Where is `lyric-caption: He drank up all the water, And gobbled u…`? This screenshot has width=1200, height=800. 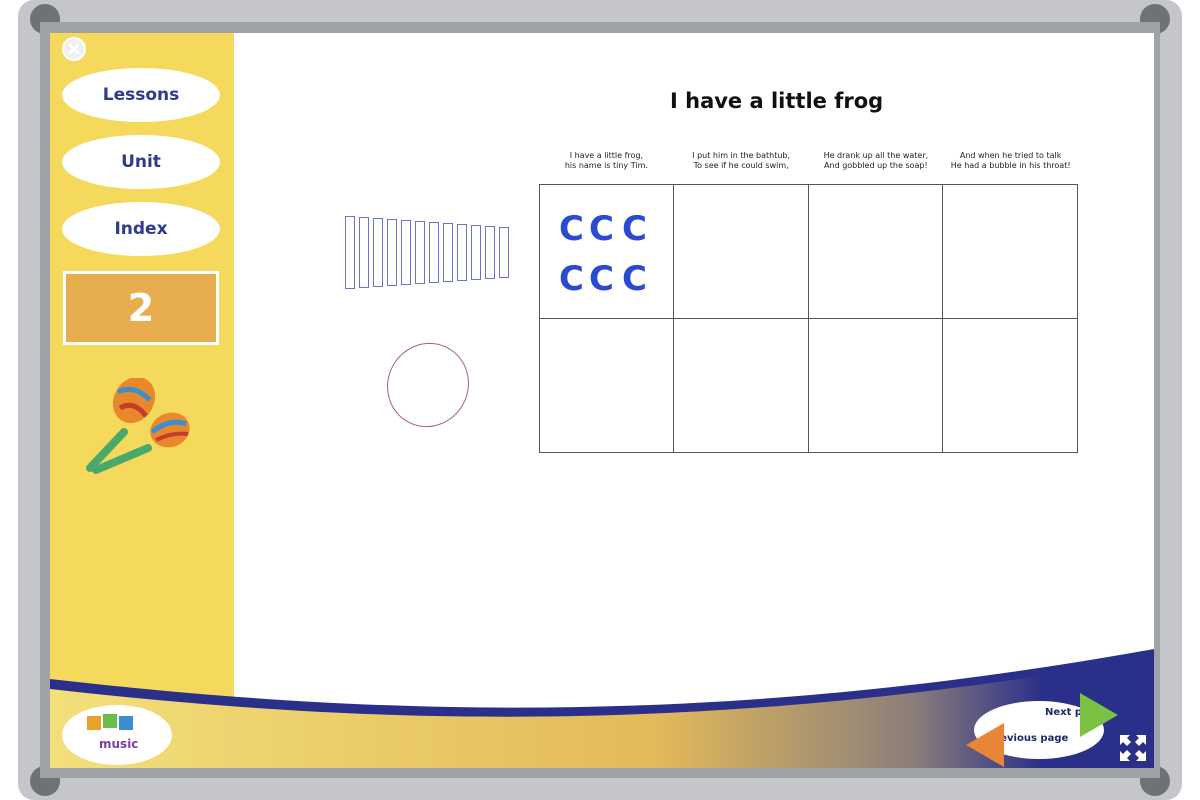 lyric-caption: He drank up all the water, And gobbled u… is located at coordinates (876, 161).